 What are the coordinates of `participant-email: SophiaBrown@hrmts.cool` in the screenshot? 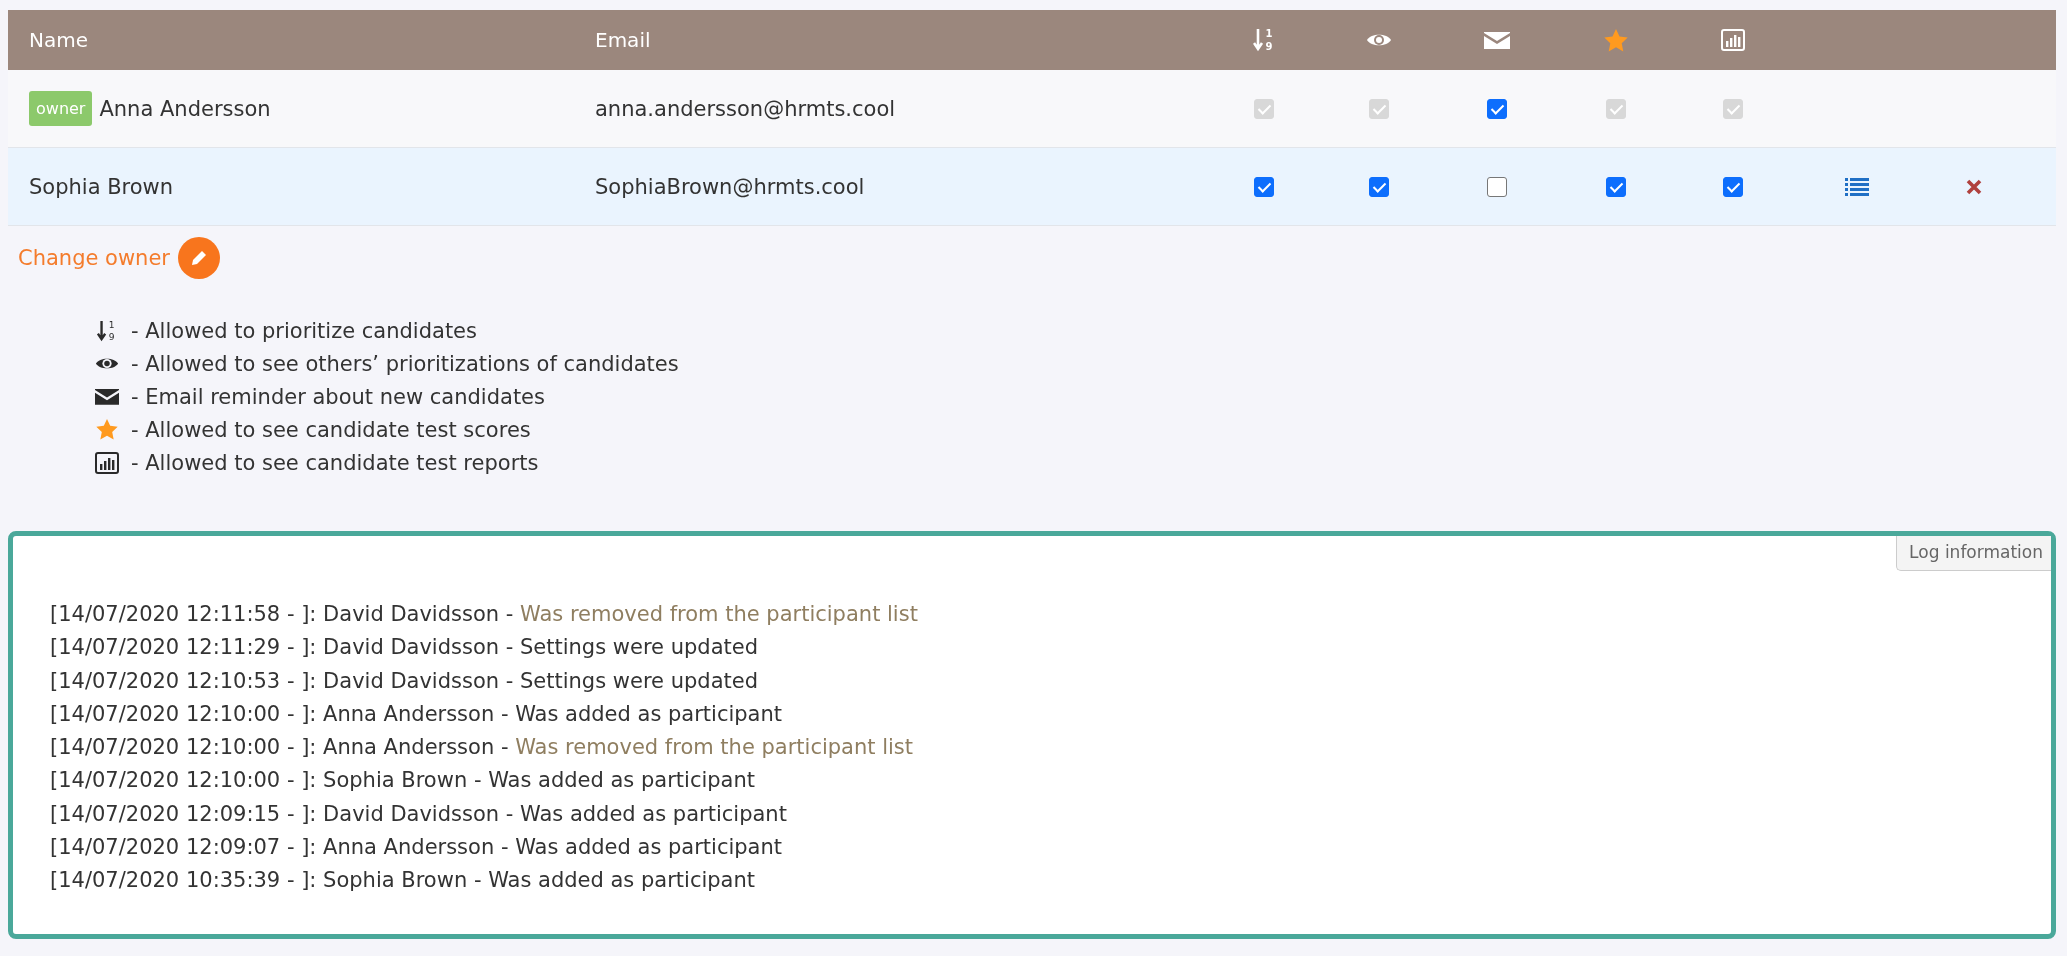 It's located at (730, 186).